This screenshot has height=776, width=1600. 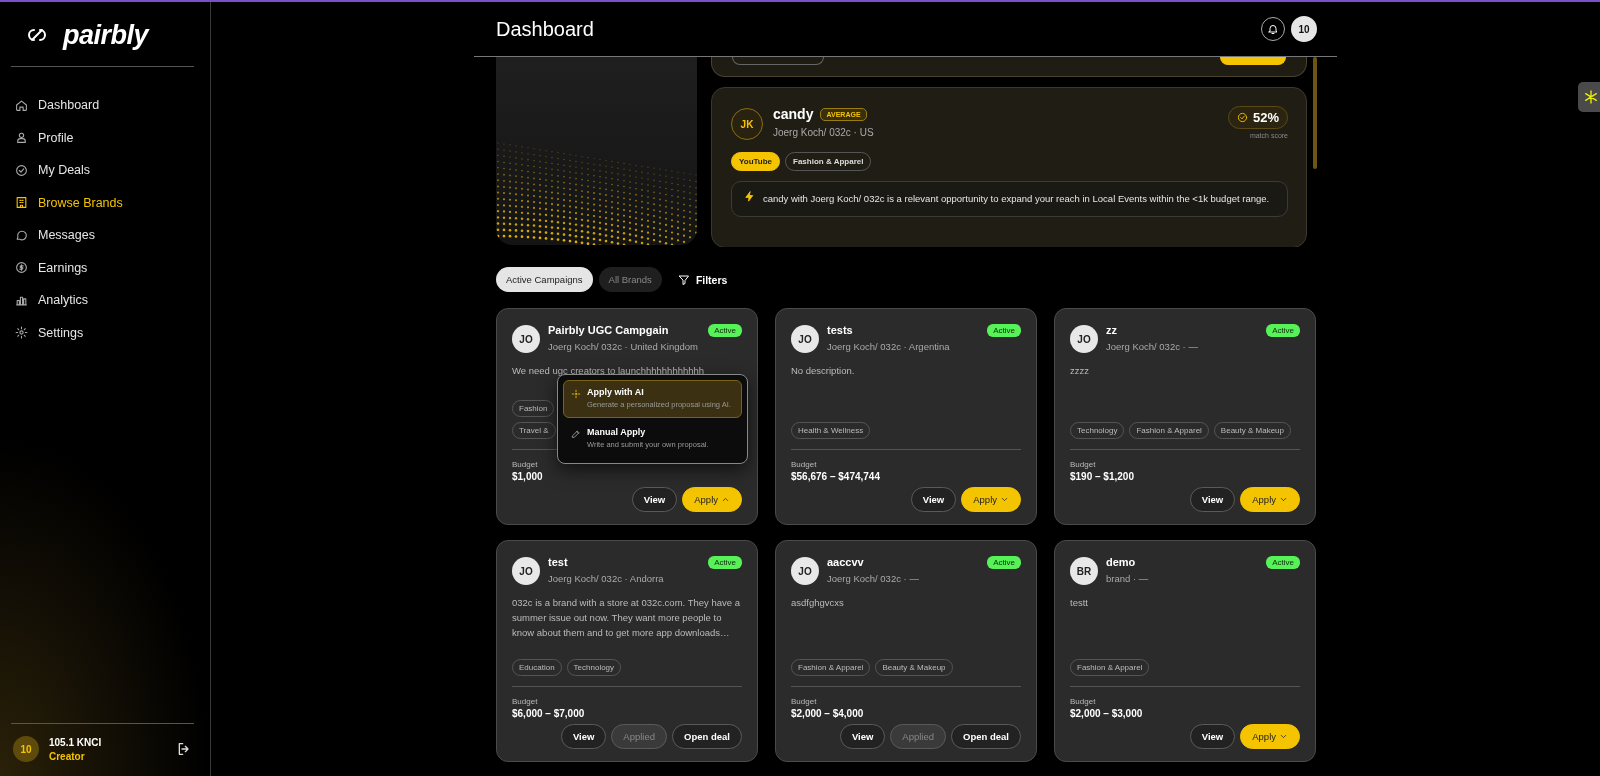 I want to click on campaign-title: Pairbly UGC Campgain, so click(x=609, y=330).